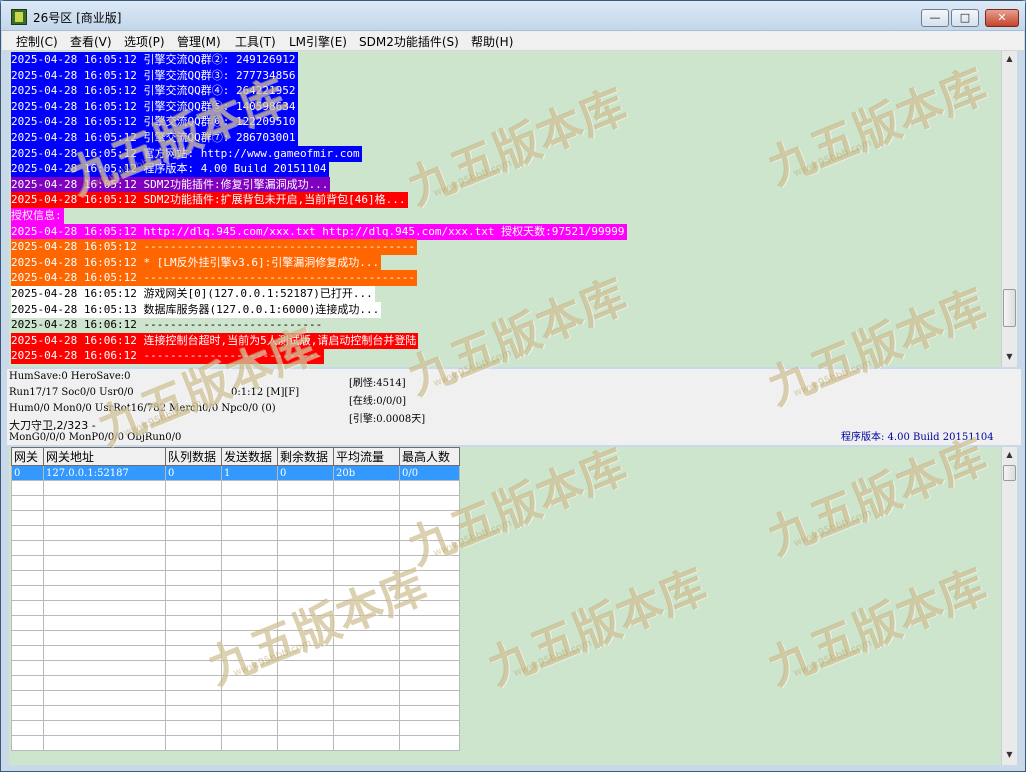 The image size is (1026, 772). Describe the element at coordinates (965, 18) in the screenshot. I see `maximize-button: □` at that location.